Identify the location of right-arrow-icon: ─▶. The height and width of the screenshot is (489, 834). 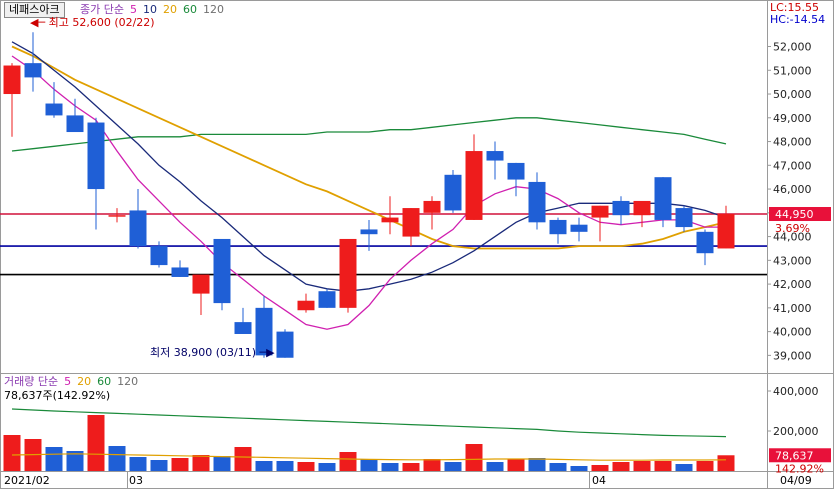
(267, 352).